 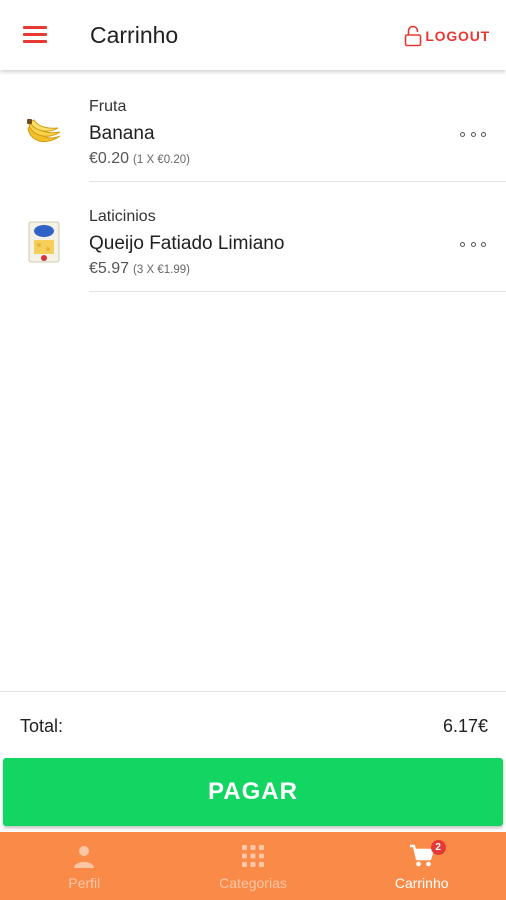 I want to click on menu-icon, so click(x=35, y=35).